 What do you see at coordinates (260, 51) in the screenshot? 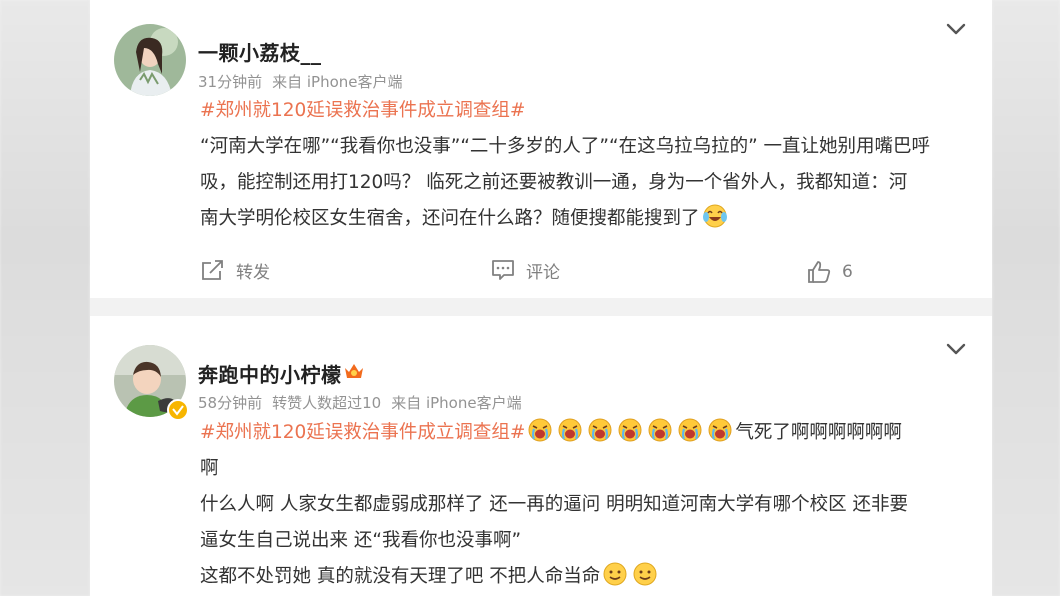
I see `username: 一颗小荔枝__` at bounding box center [260, 51].